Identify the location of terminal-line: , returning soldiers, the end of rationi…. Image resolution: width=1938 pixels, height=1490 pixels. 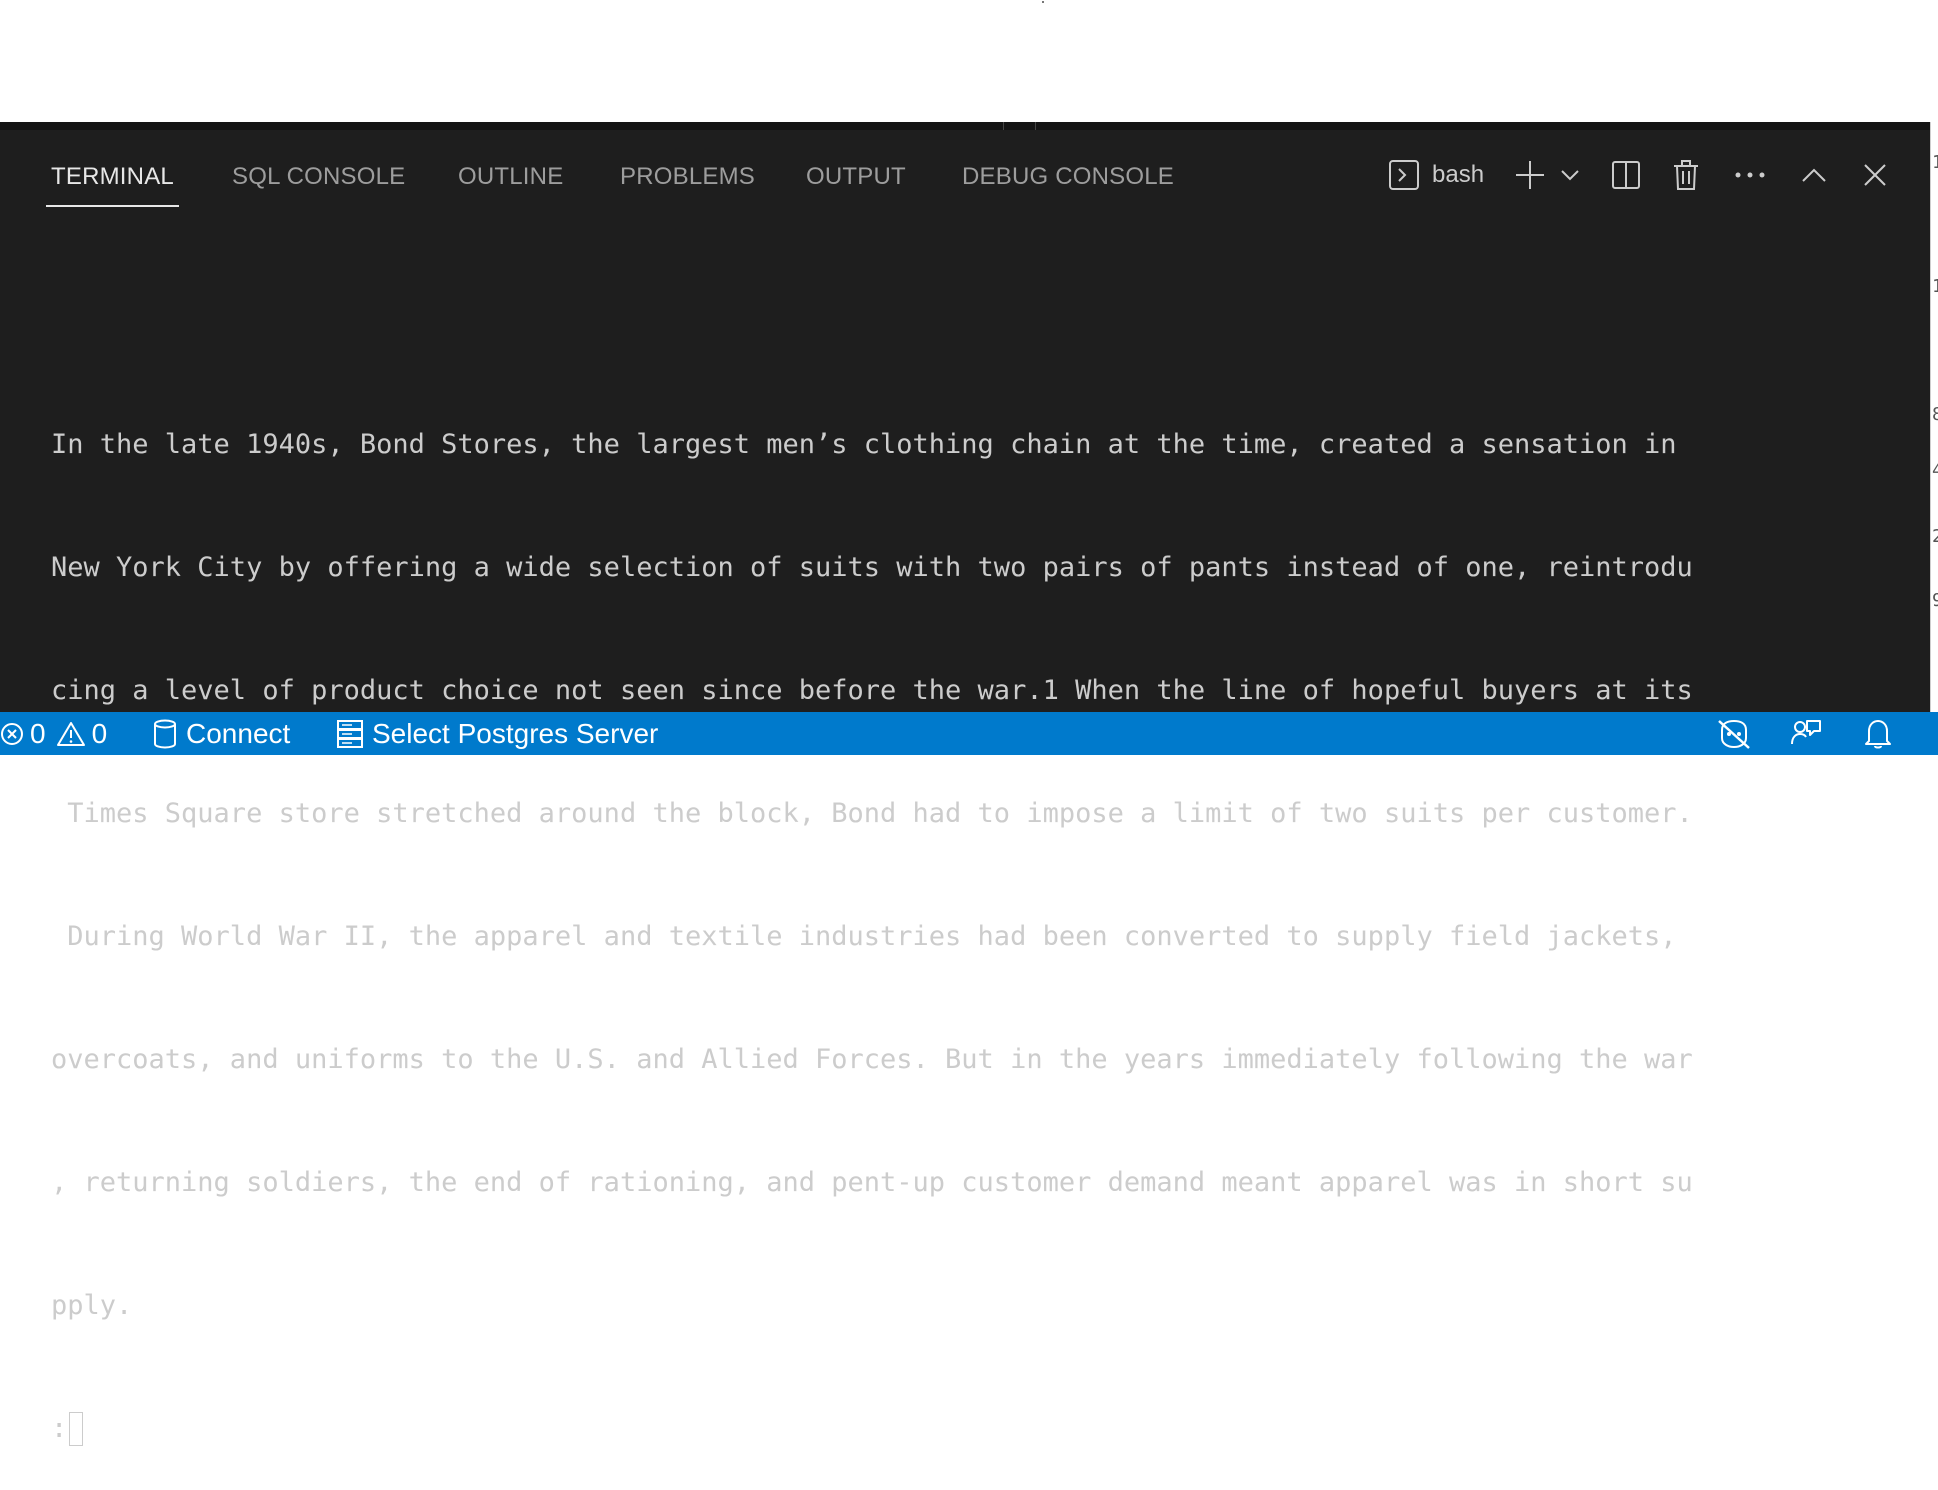
(872, 1182).